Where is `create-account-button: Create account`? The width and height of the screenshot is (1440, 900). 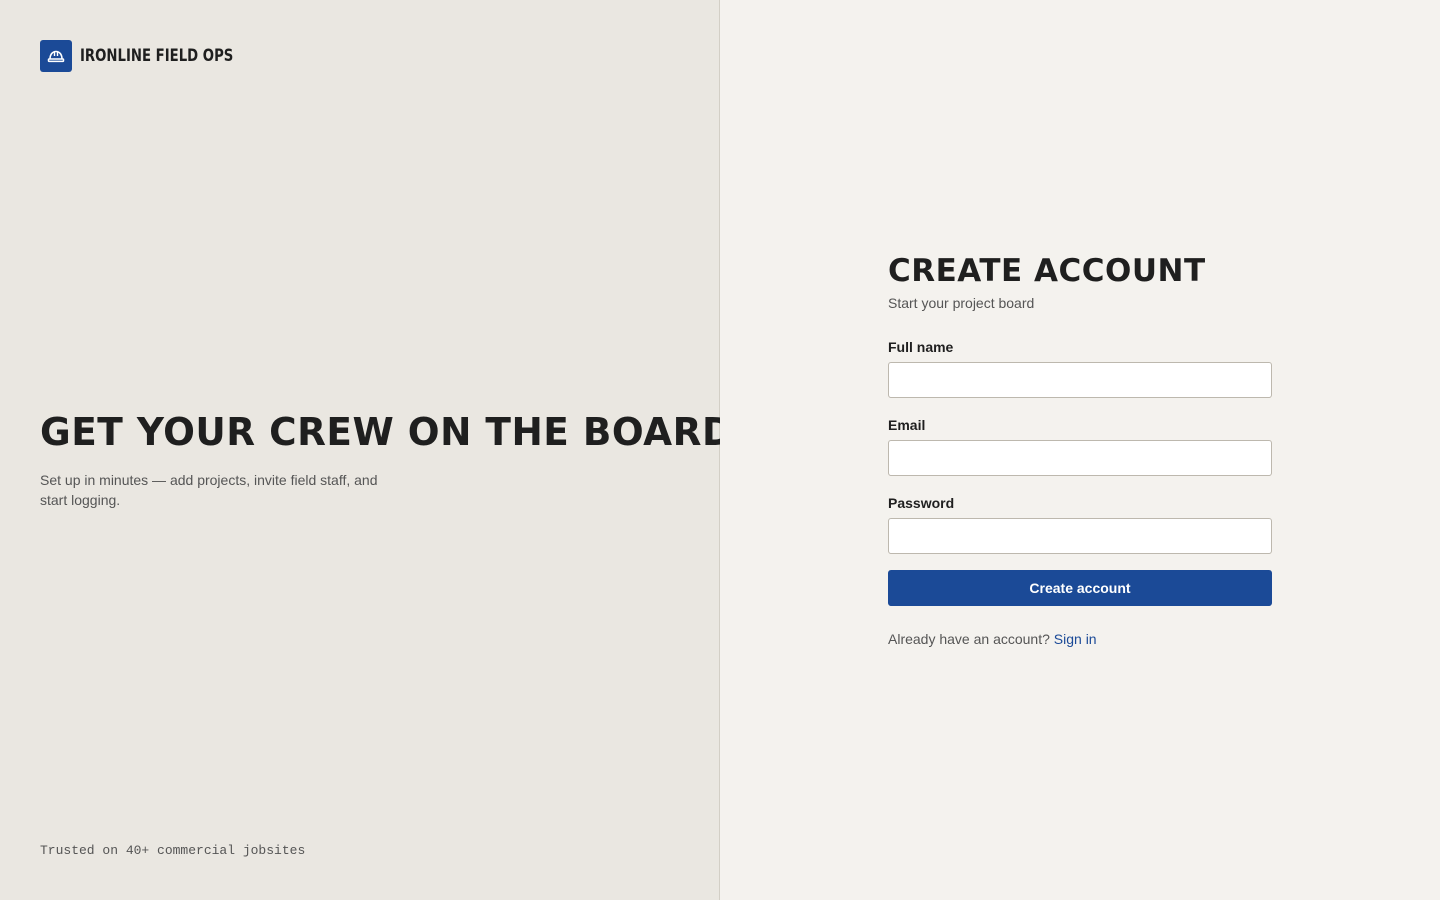
create-account-button: Create account is located at coordinates (1080, 588).